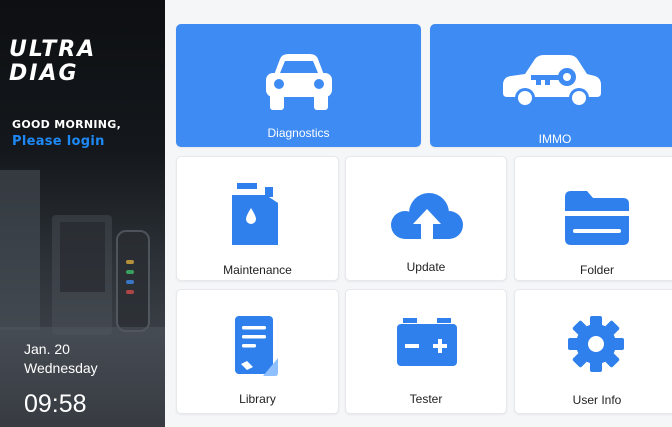  Describe the element at coordinates (596, 270) in the screenshot. I see `folder-label: Folder` at that location.